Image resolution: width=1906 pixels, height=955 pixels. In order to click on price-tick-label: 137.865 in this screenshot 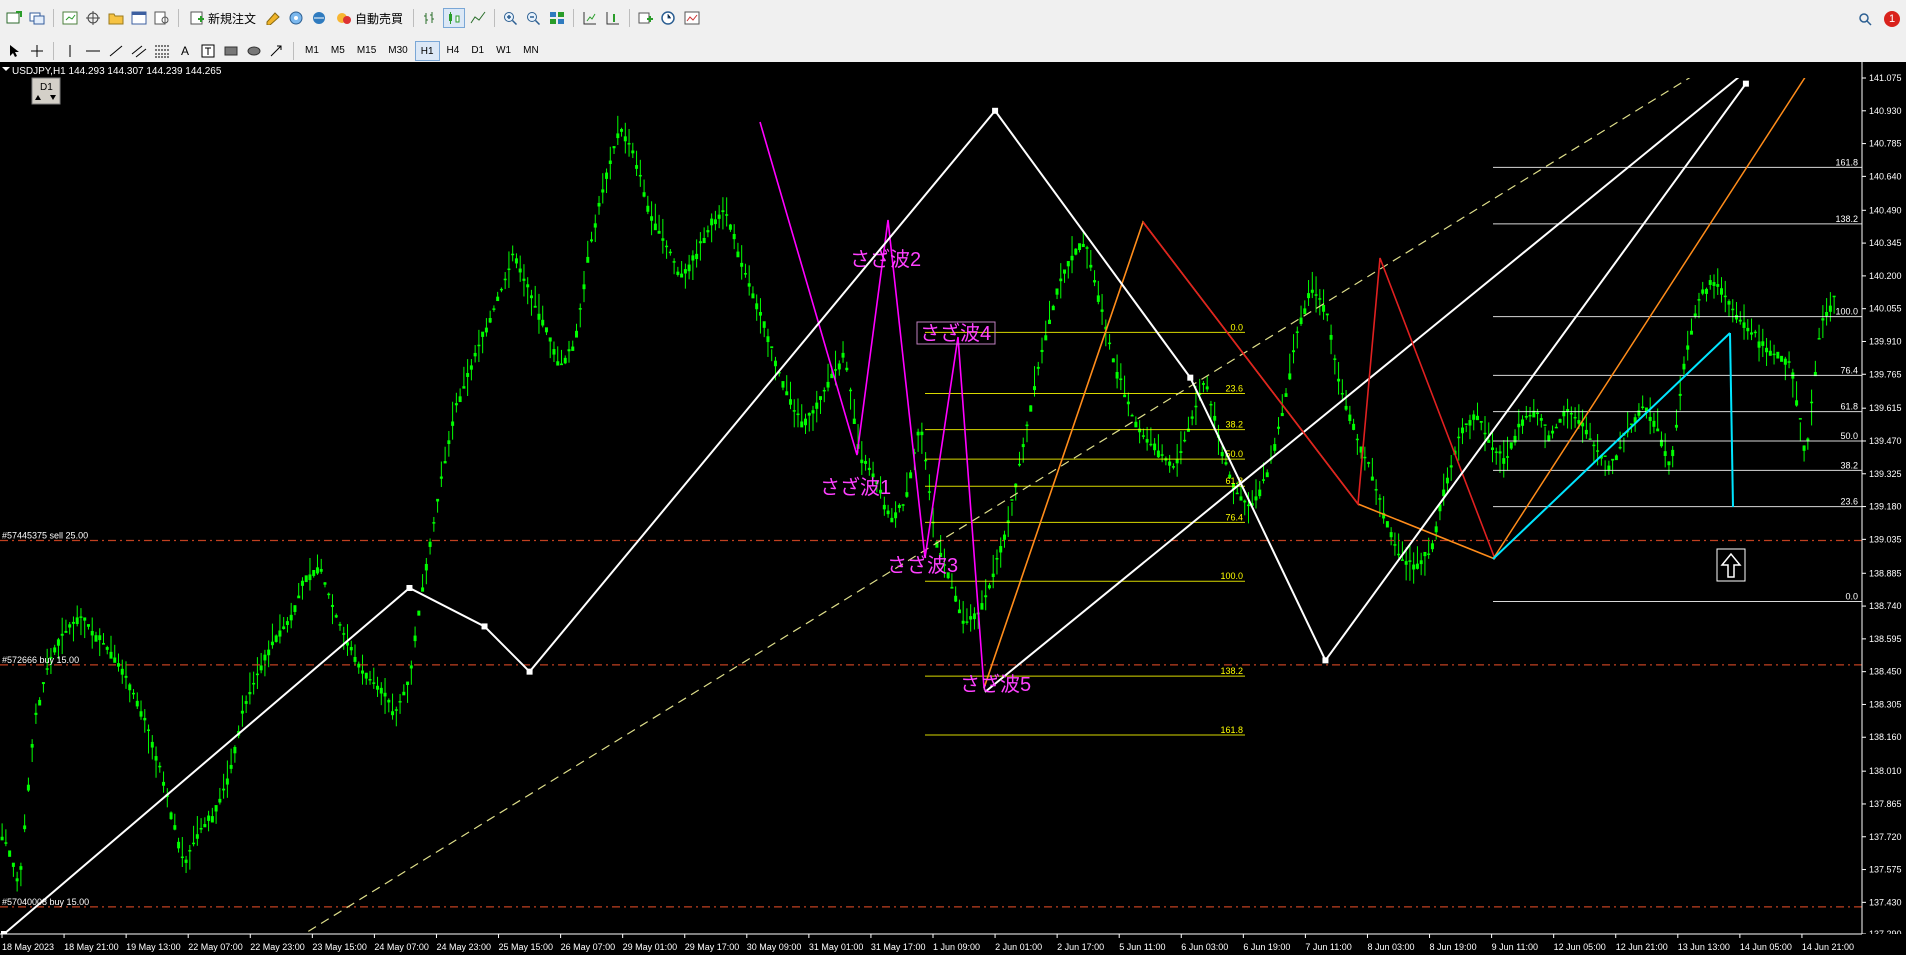, I will do `click(1885, 804)`.